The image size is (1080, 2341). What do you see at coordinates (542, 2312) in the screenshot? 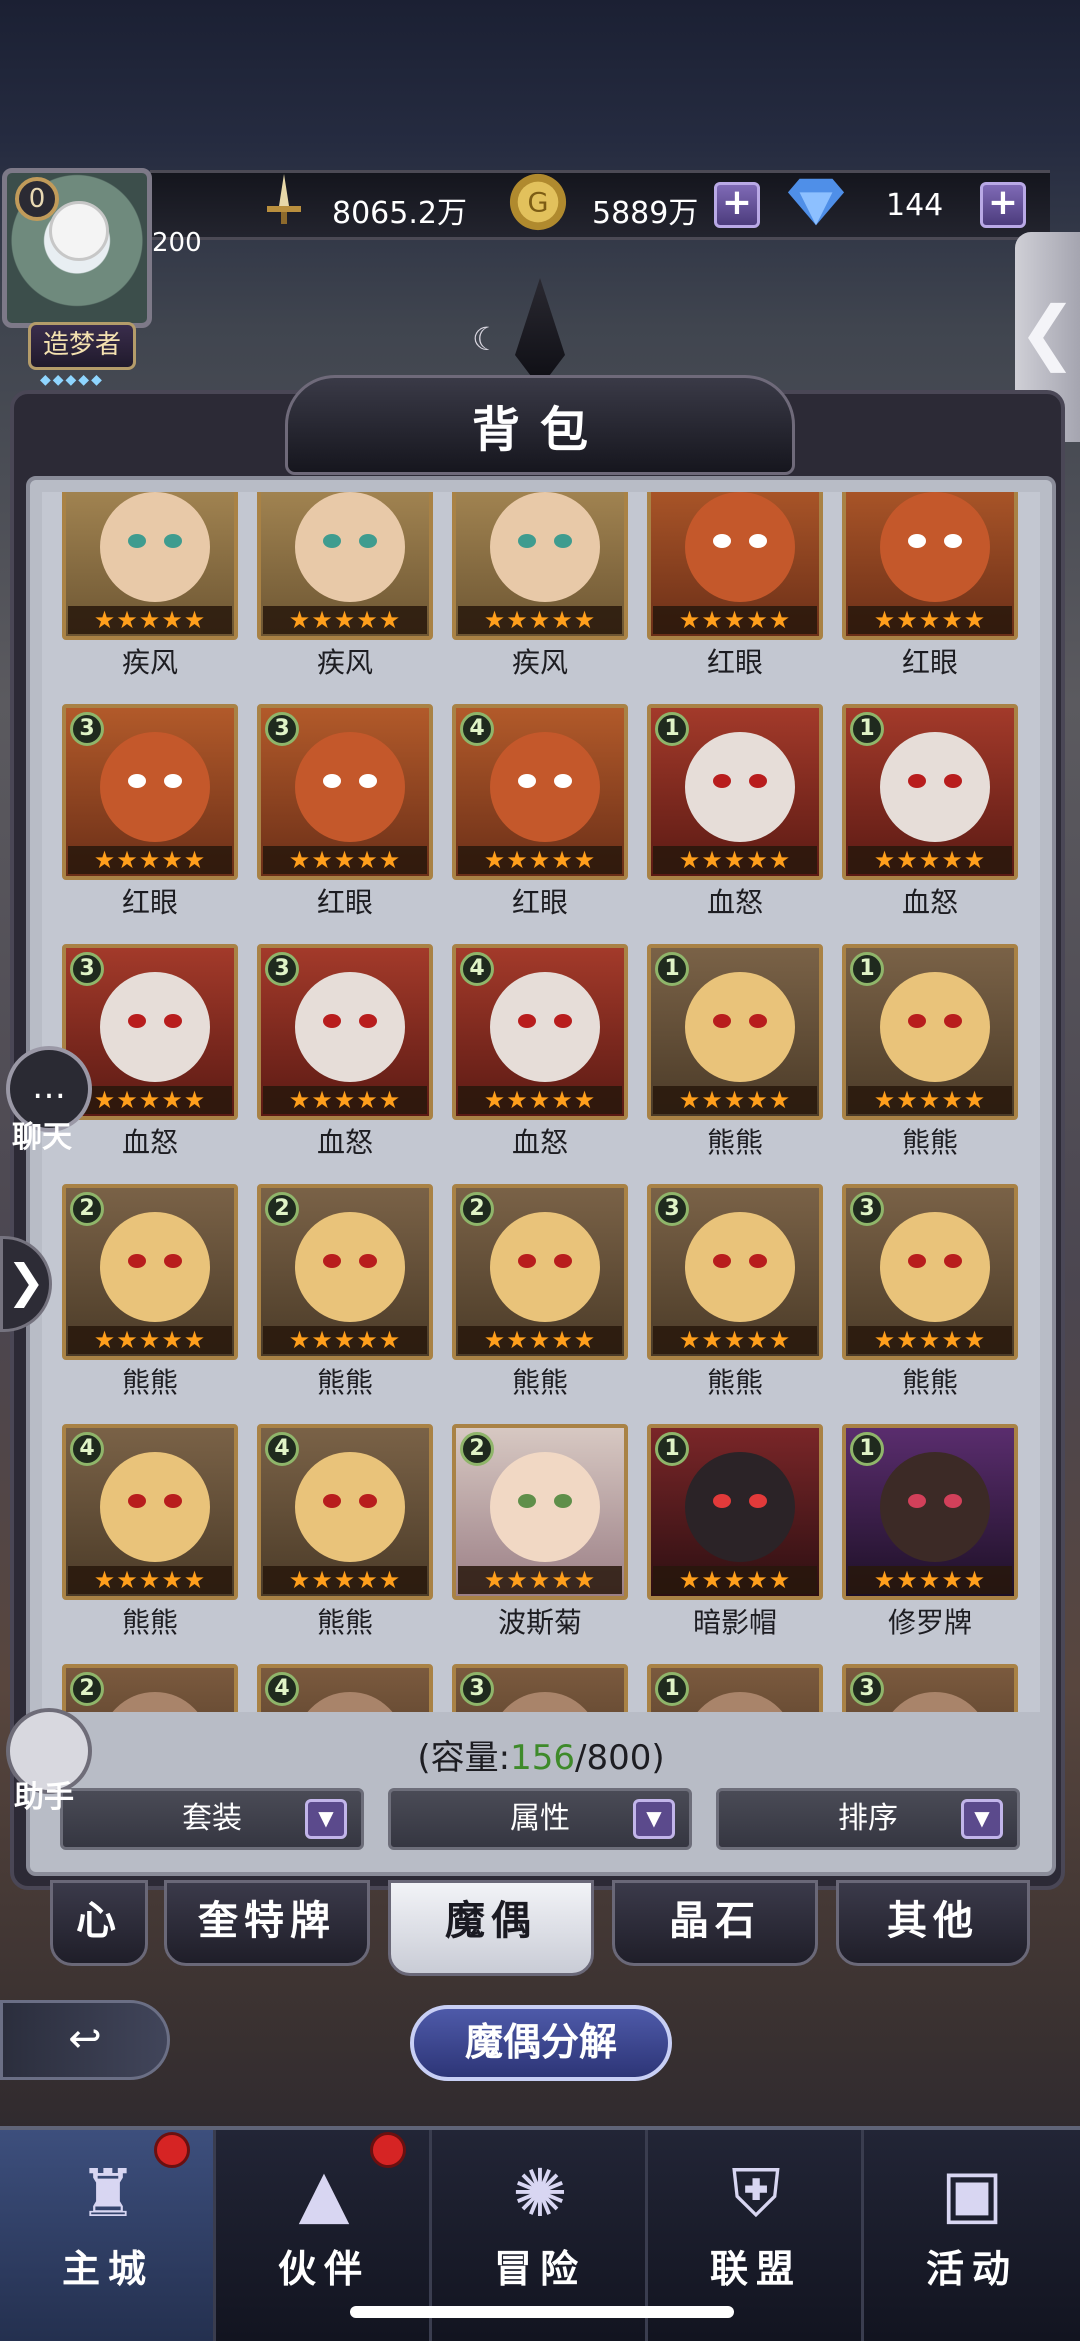
I see `home-indicator` at bounding box center [542, 2312].